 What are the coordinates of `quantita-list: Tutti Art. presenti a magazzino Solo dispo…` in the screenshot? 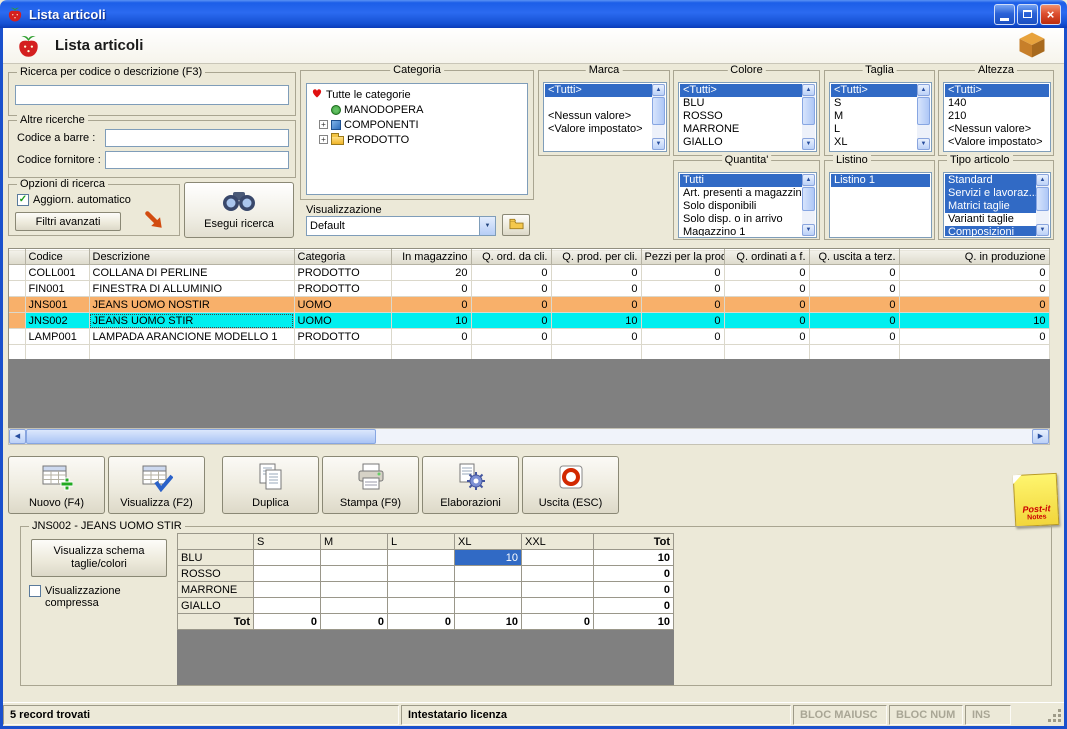 It's located at (747, 205).